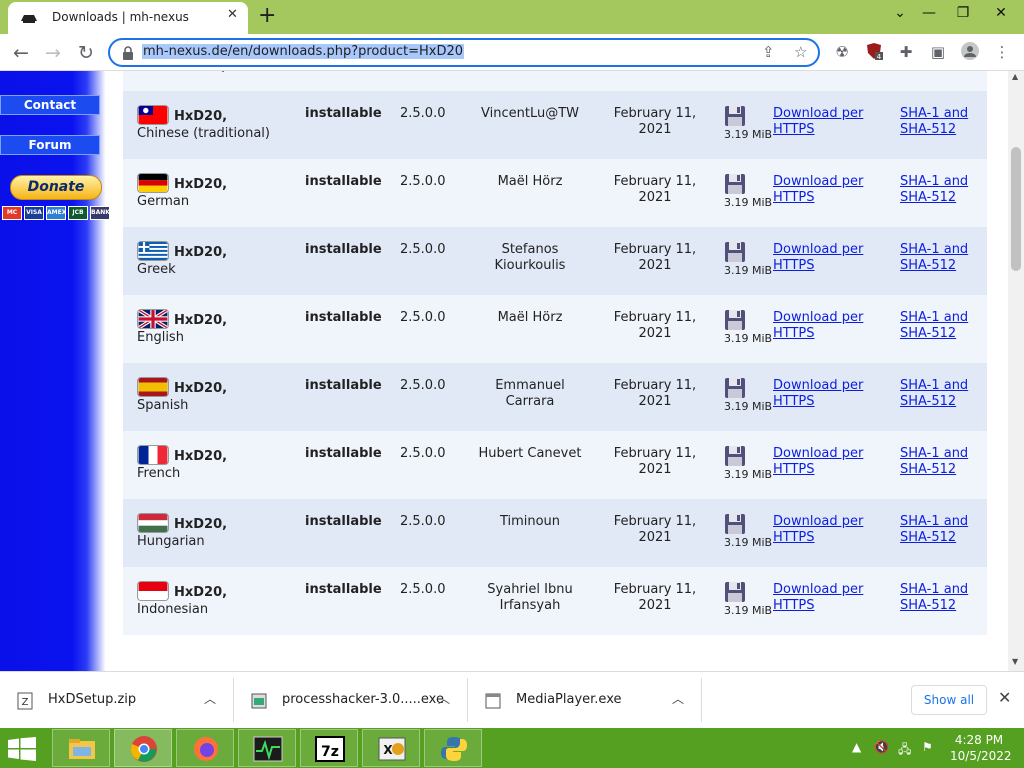 The image size is (1024, 768). I want to click on tab-close-icon: ✕, so click(232, 14).